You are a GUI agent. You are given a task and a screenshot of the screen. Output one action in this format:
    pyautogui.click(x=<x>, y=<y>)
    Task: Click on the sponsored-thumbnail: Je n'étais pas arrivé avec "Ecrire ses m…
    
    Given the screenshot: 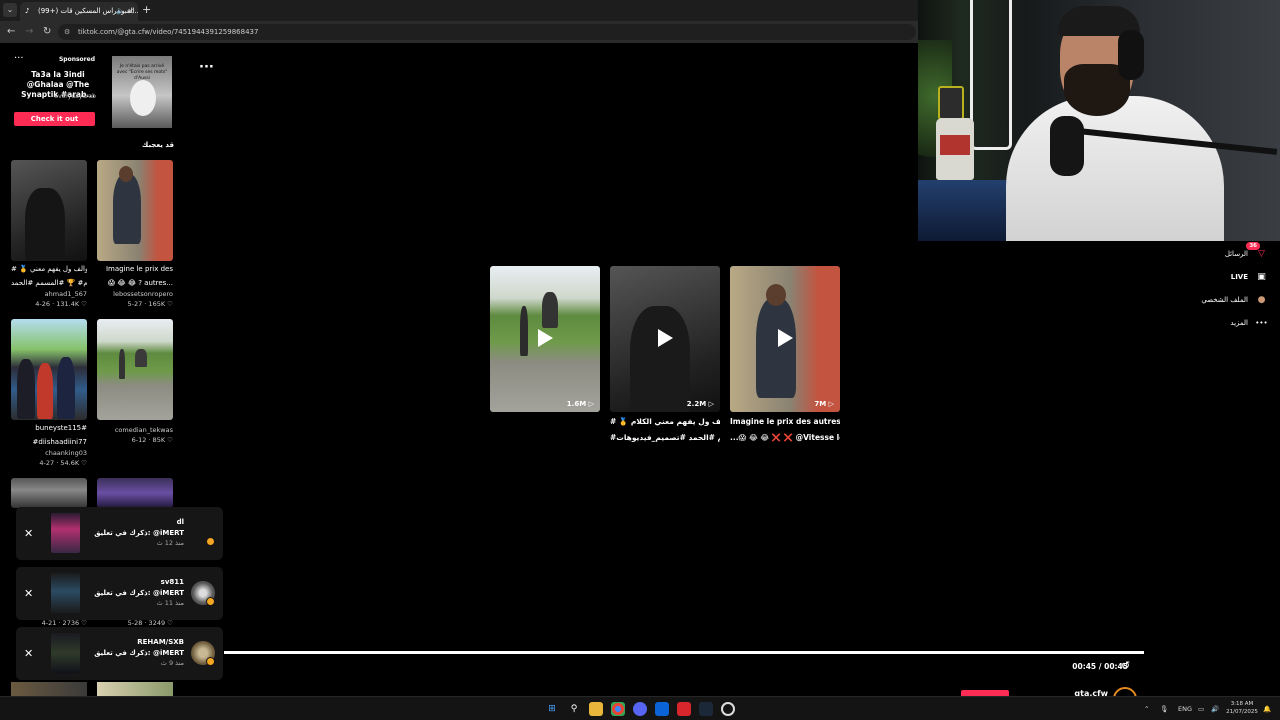 What is the action you would take?
    pyautogui.click(x=142, y=92)
    